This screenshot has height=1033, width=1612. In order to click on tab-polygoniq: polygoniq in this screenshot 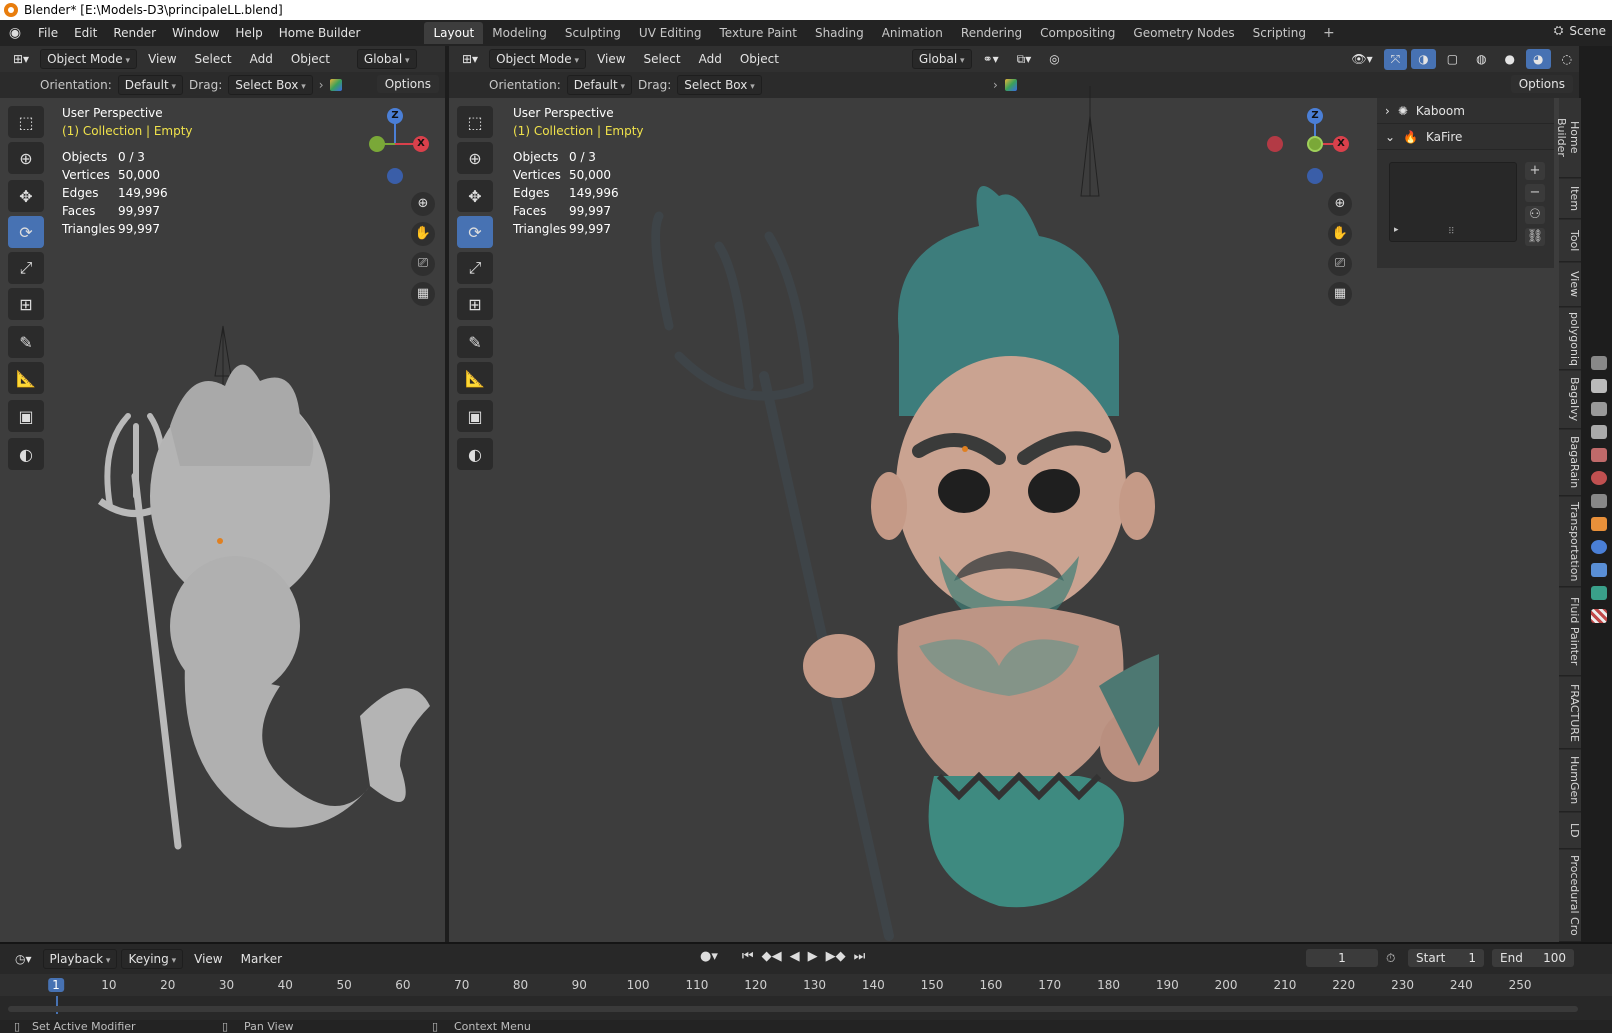, I will do `click(1570, 339)`.